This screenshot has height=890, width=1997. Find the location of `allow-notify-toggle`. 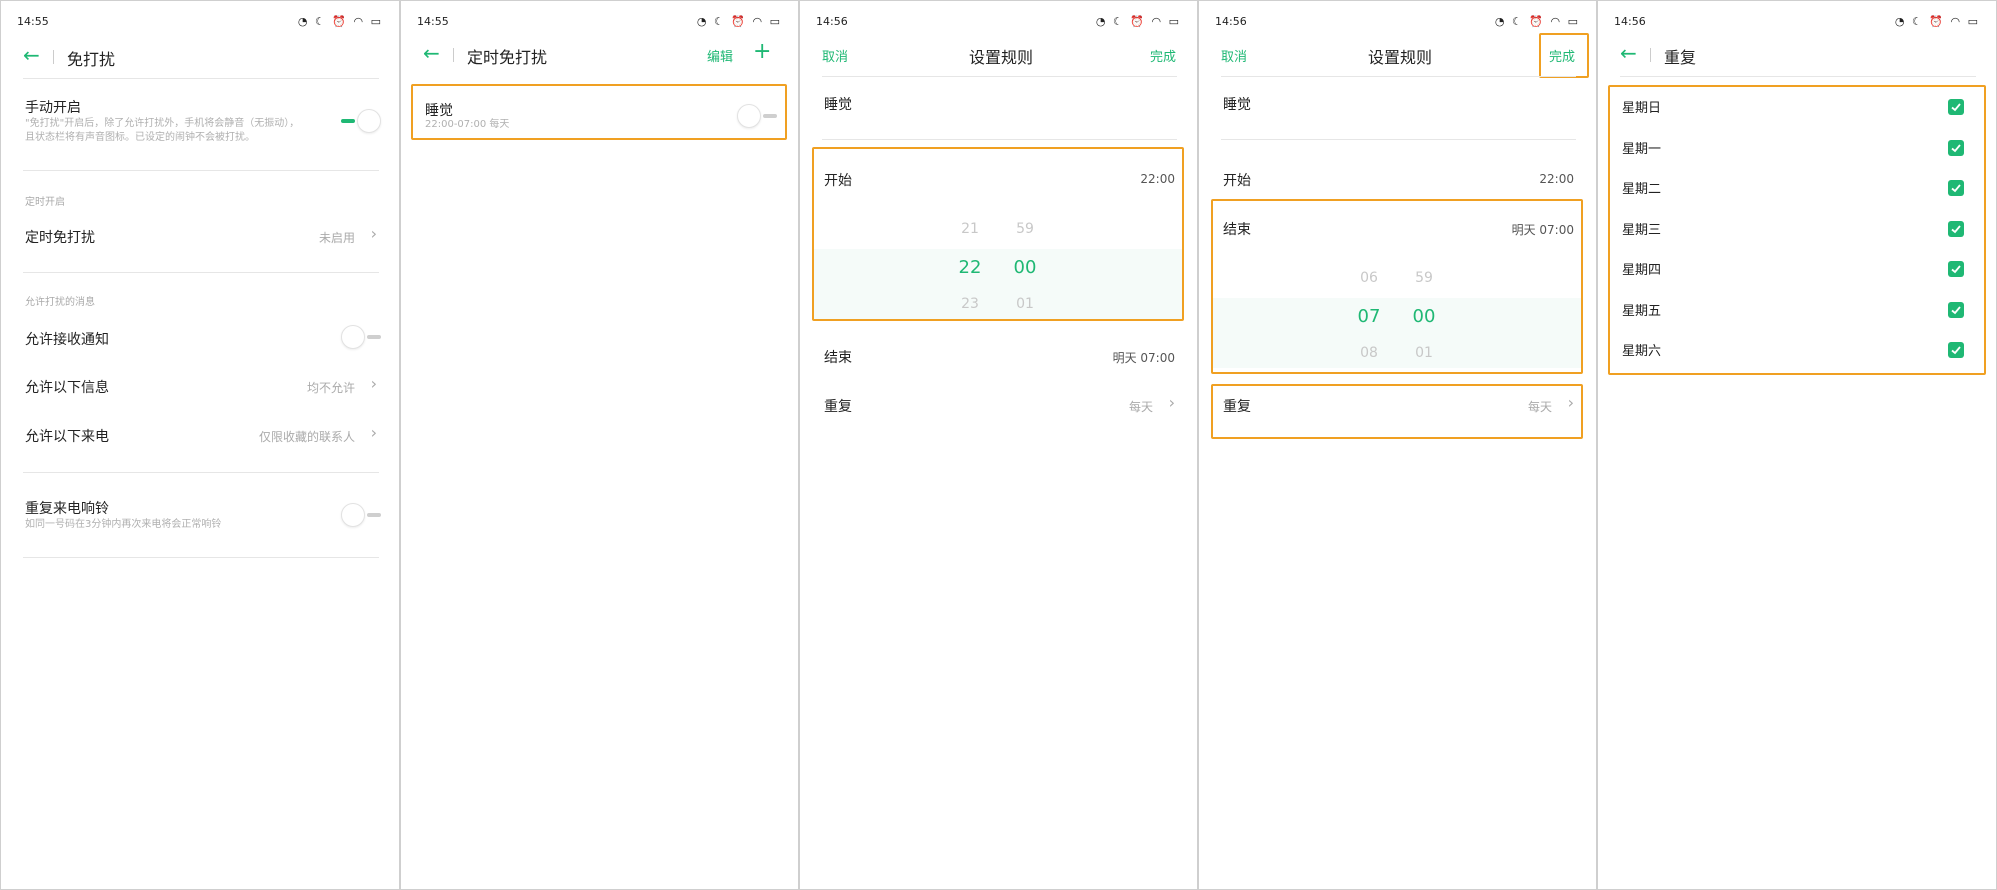

allow-notify-toggle is located at coordinates (361, 337).